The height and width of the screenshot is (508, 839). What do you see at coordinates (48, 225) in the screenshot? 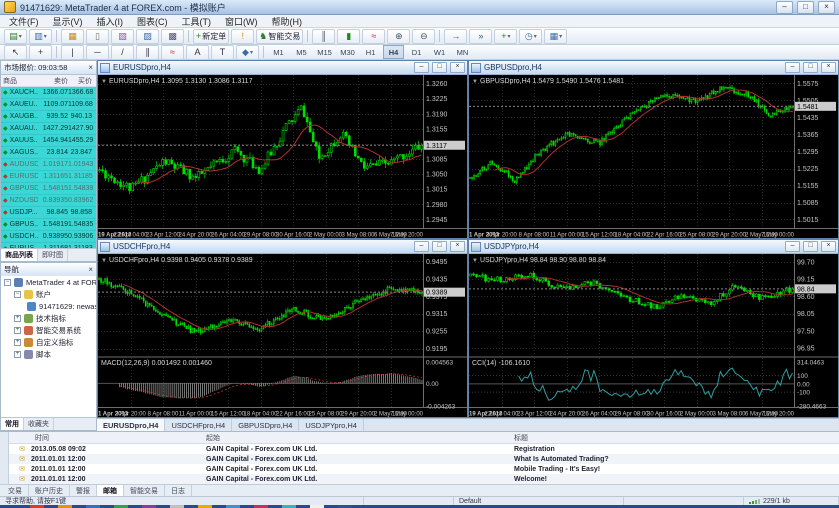
I see `market-watch-row: ◆ GBPUS... 1.54819 1.54835` at bounding box center [48, 225].